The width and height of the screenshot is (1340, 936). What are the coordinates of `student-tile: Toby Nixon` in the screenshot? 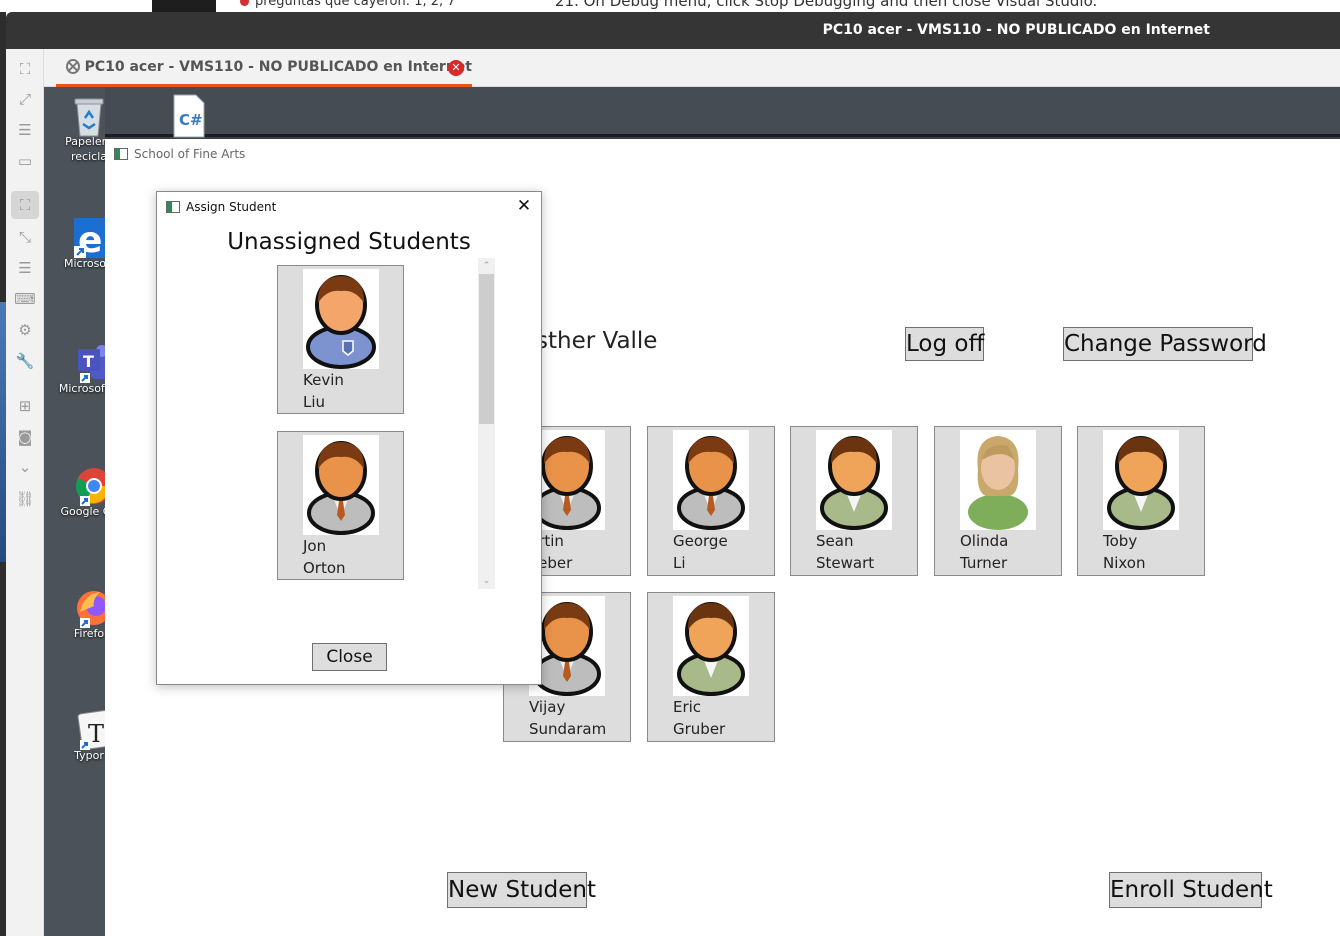 It's located at (1141, 501).